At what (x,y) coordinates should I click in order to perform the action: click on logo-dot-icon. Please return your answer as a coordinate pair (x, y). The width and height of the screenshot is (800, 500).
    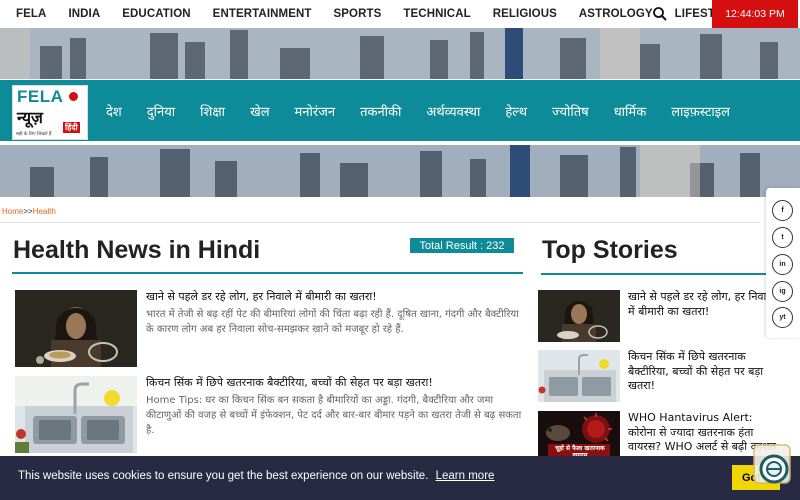
    Looking at the image, I should click on (73, 96).